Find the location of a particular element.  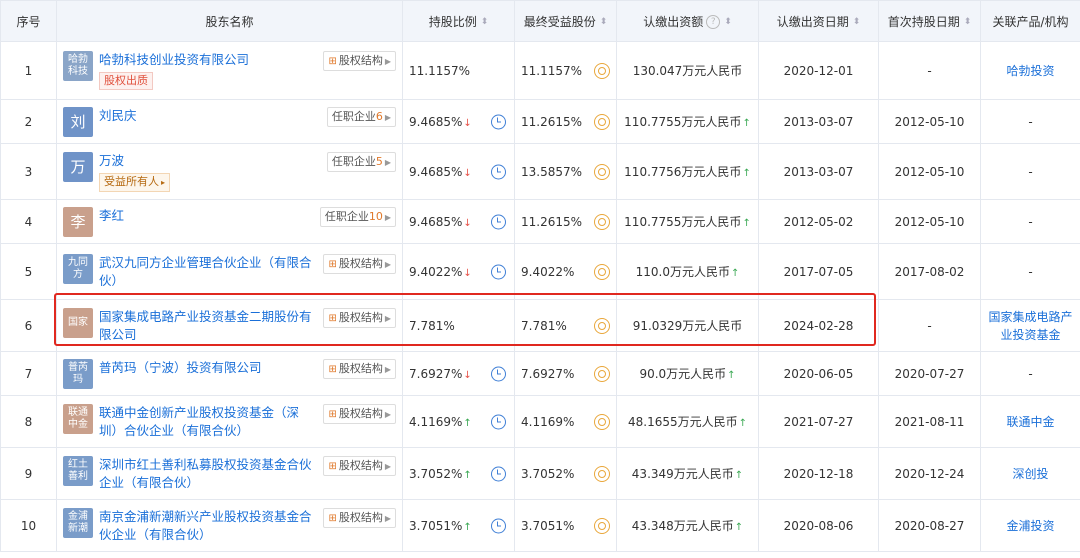

shareholder-name-cell: 红土 善利 深圳市红土善利私募股权投资基金合伙企业（有限合伙） ⊞ 股权结构 ▶ is located at coordinates (229, 473).